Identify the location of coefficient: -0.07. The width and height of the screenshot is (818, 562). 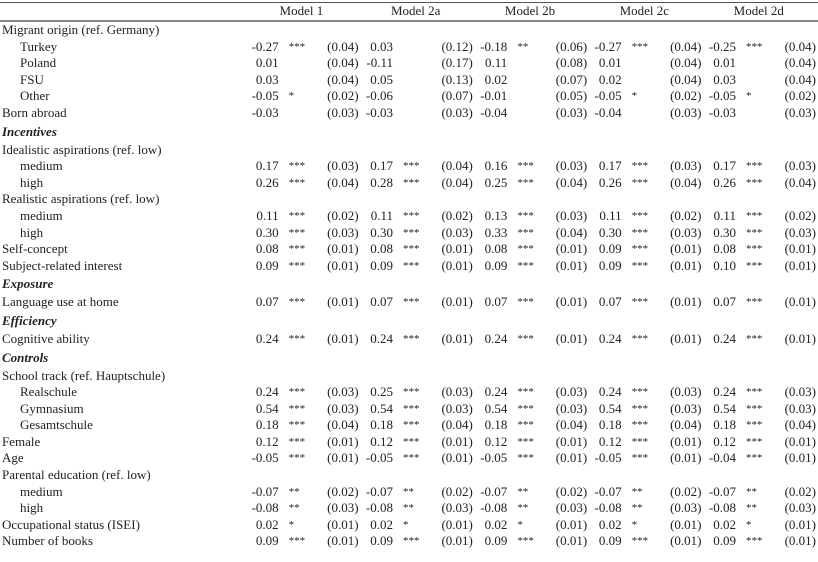
(379, 491).